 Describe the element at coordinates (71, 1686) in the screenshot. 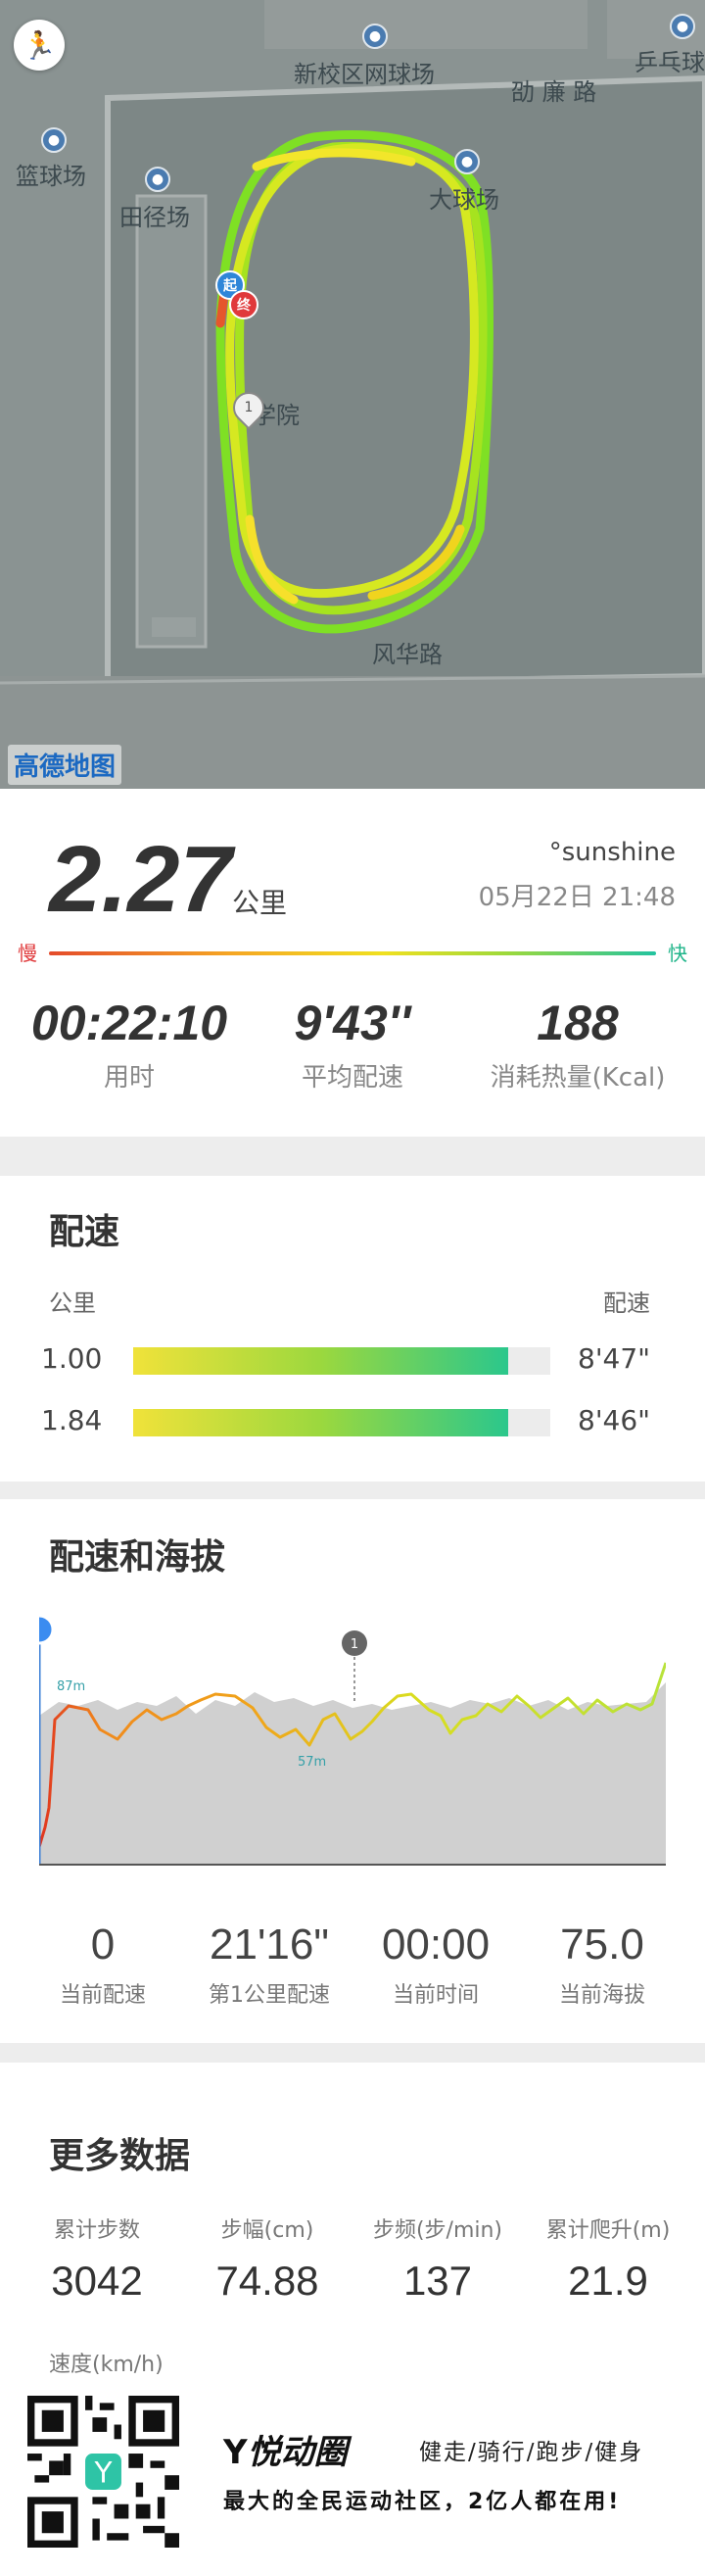

I see `altitude-max-label: 87m` at that location.